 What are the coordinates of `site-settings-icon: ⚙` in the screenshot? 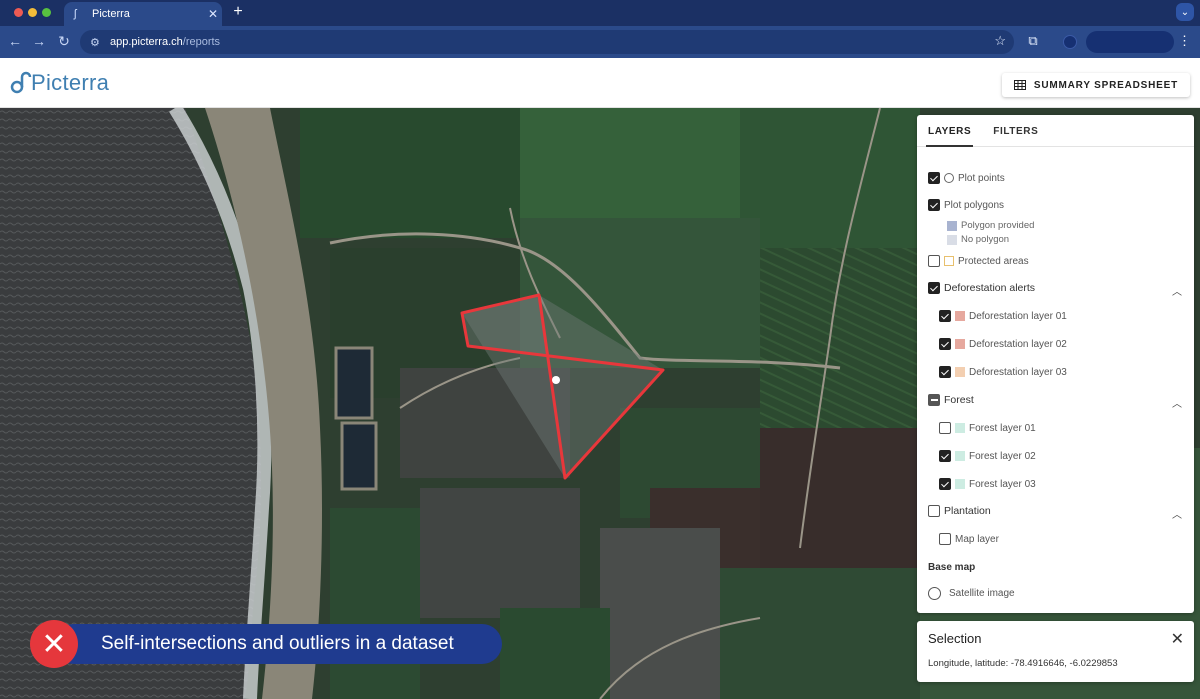 It's located at (98, 42).